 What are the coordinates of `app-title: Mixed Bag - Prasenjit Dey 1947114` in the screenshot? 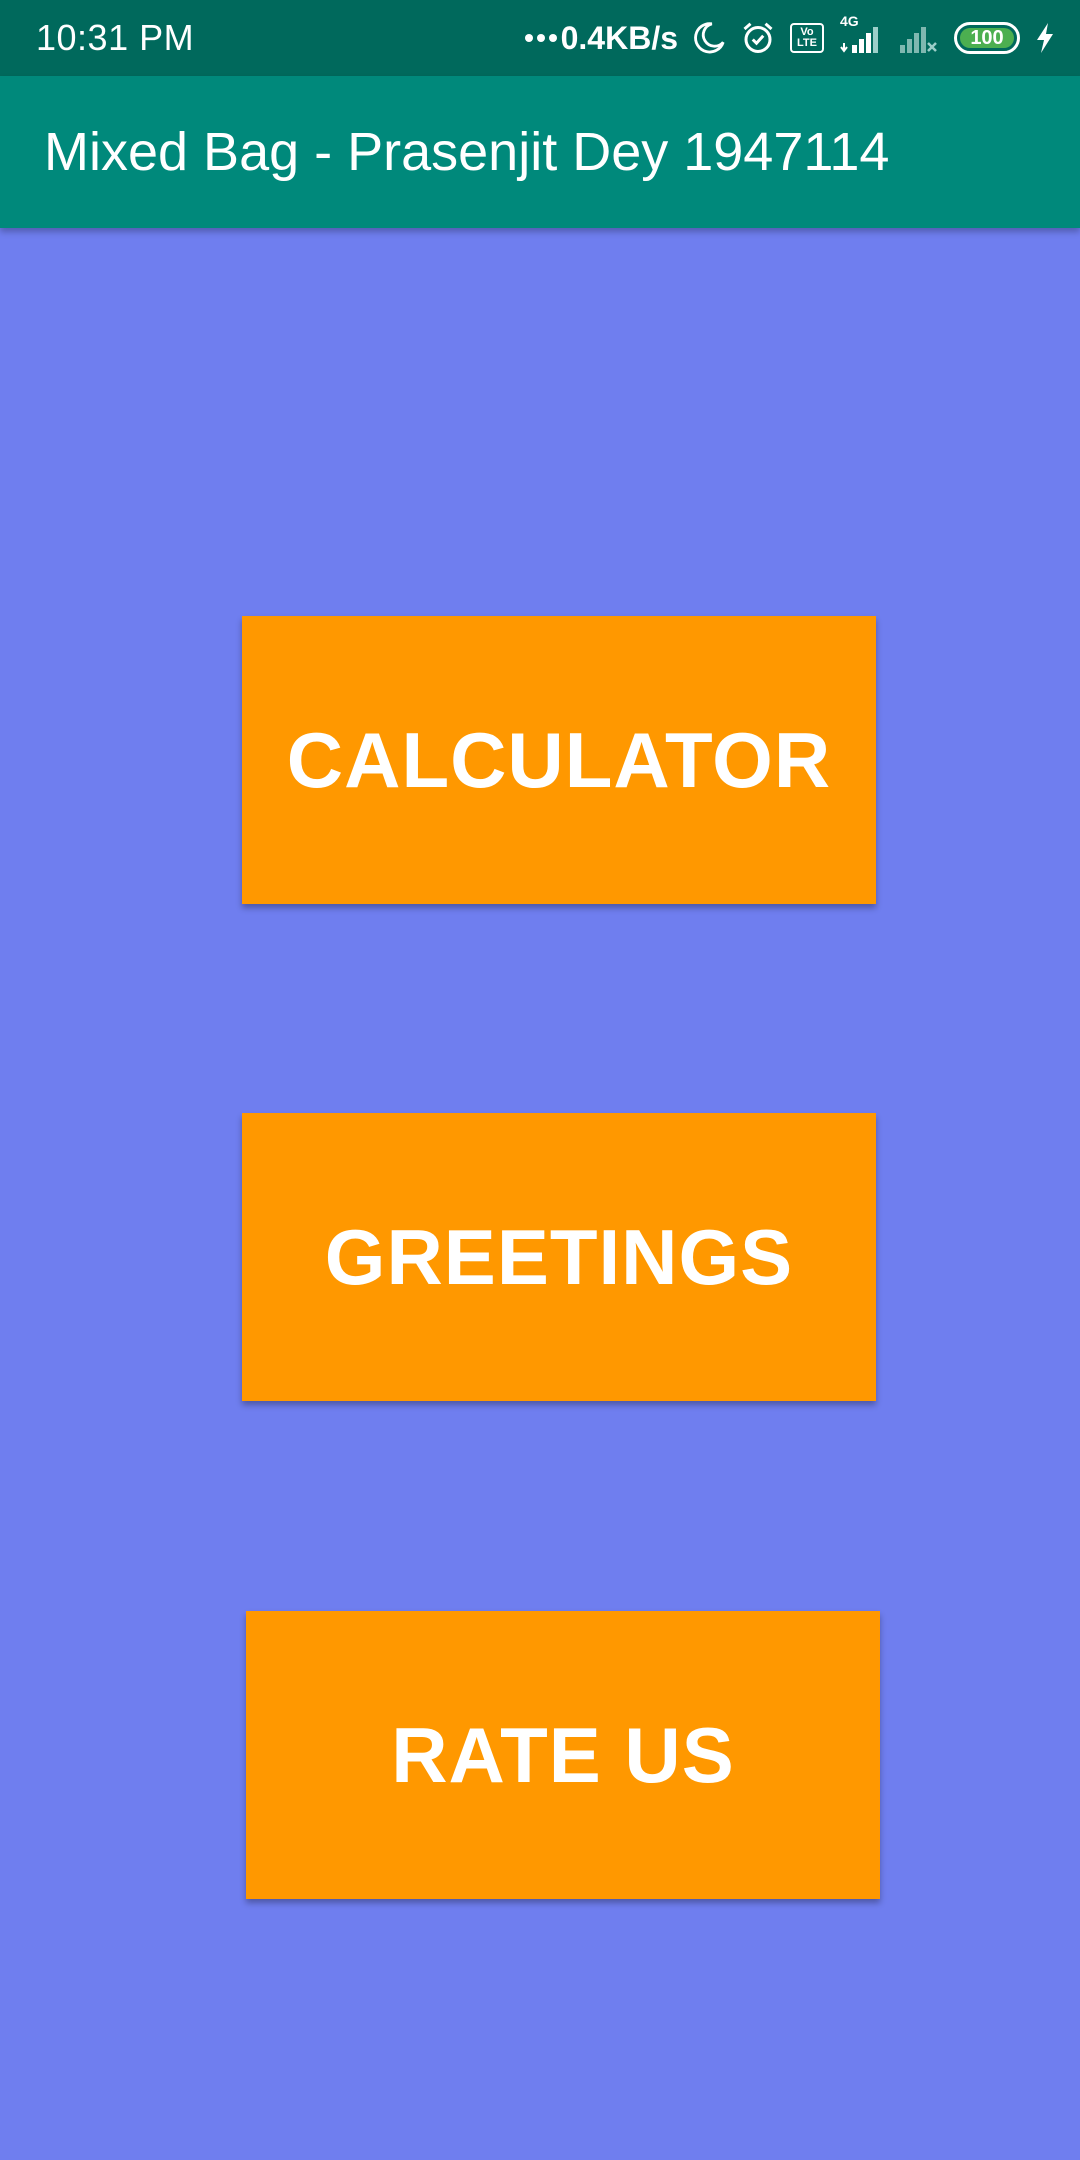 It's located at (467, 152).